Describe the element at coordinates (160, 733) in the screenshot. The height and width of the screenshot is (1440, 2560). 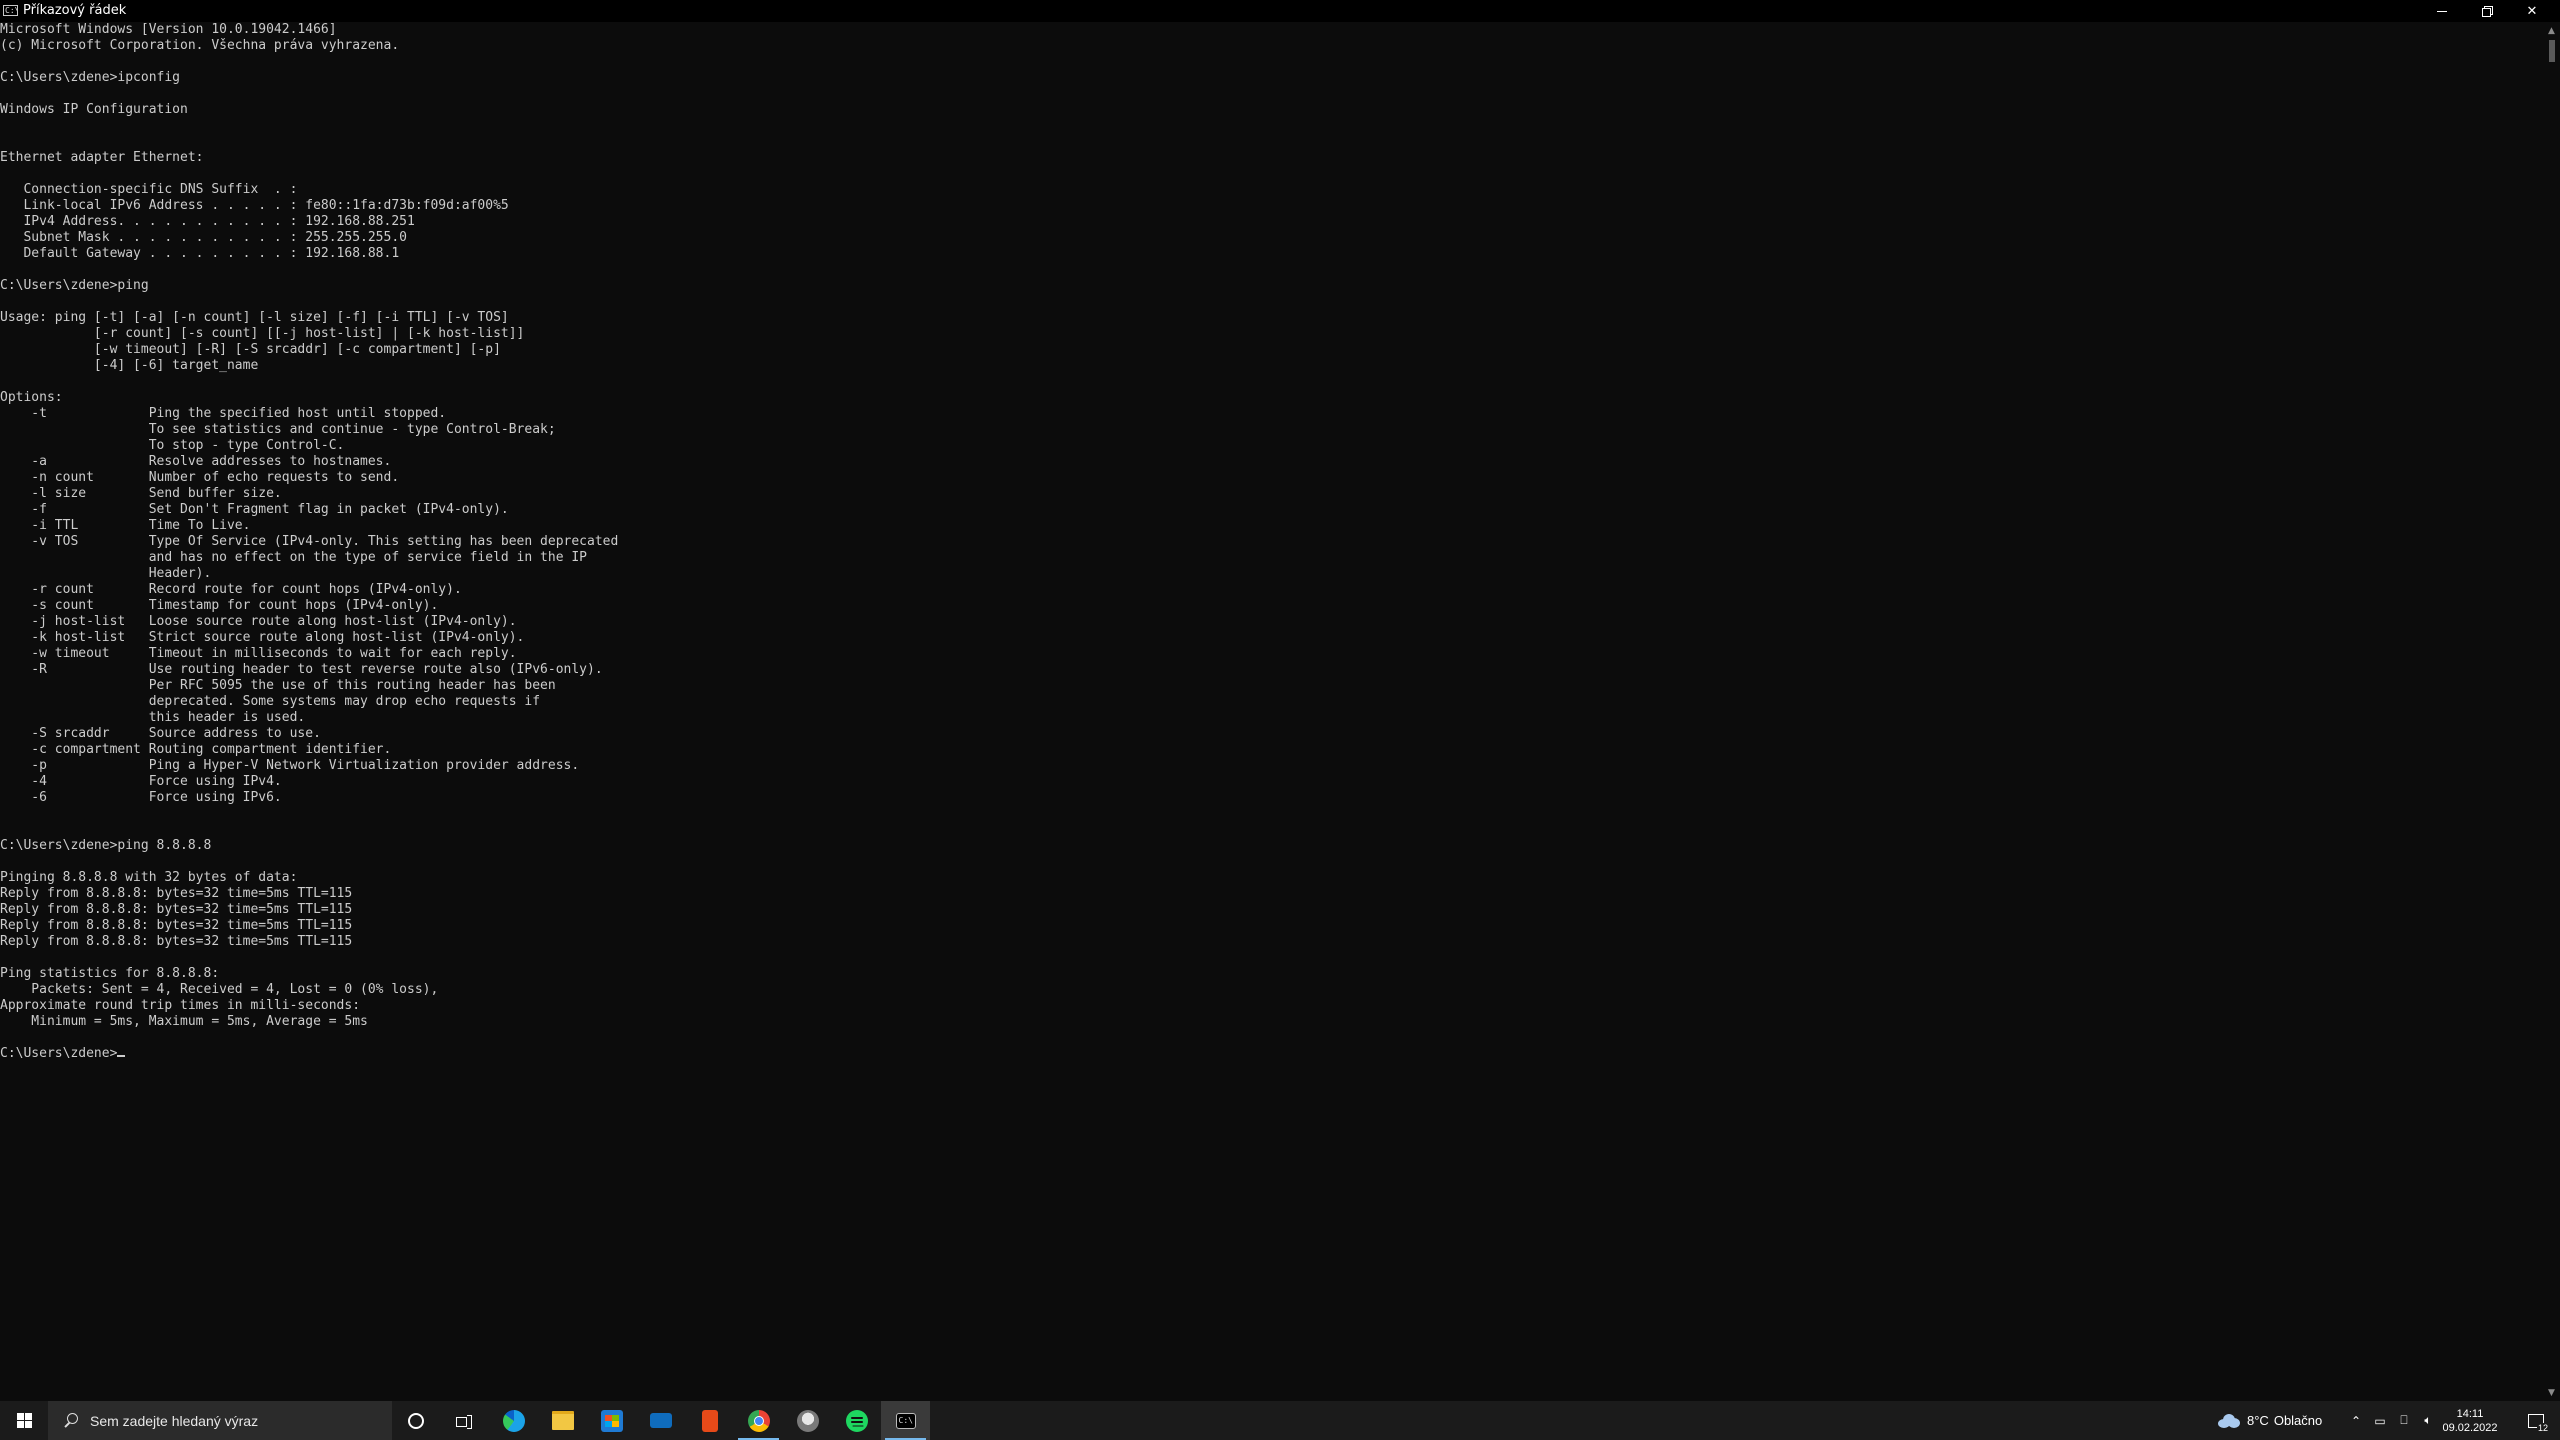
I see `console-line: -S srcaddr Source address to use.` at that location.